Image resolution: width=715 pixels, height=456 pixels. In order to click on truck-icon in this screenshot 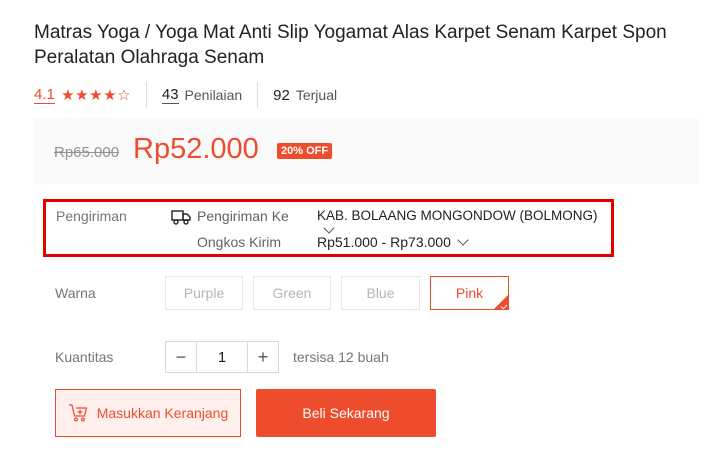, I will do `click(181, 217)`.